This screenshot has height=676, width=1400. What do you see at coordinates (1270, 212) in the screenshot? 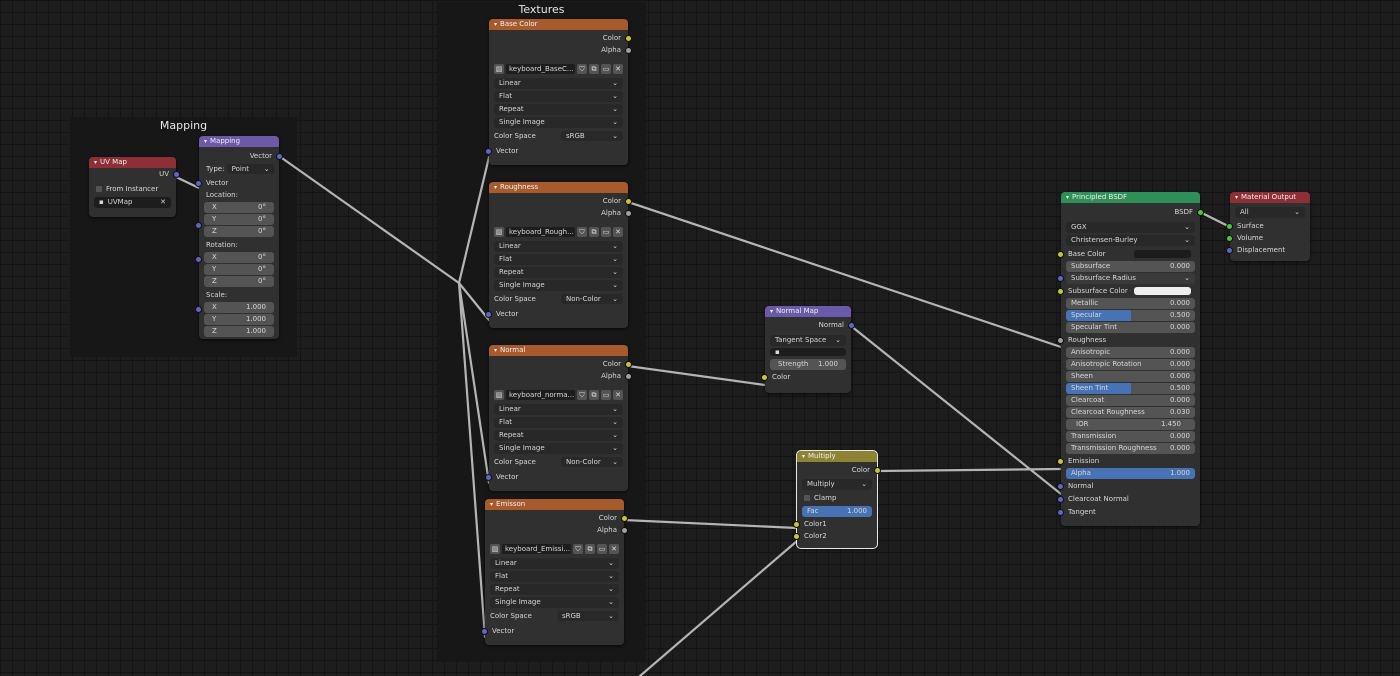
I see `target-select: All ⌄` at bounding box center [1270, 212].